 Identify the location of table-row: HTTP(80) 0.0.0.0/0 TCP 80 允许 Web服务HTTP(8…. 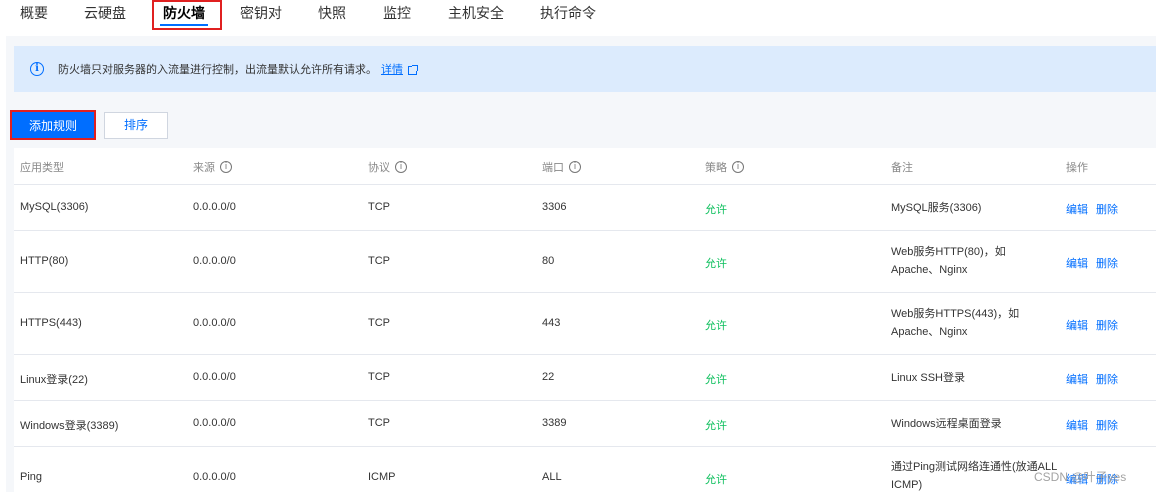
(585, 262).